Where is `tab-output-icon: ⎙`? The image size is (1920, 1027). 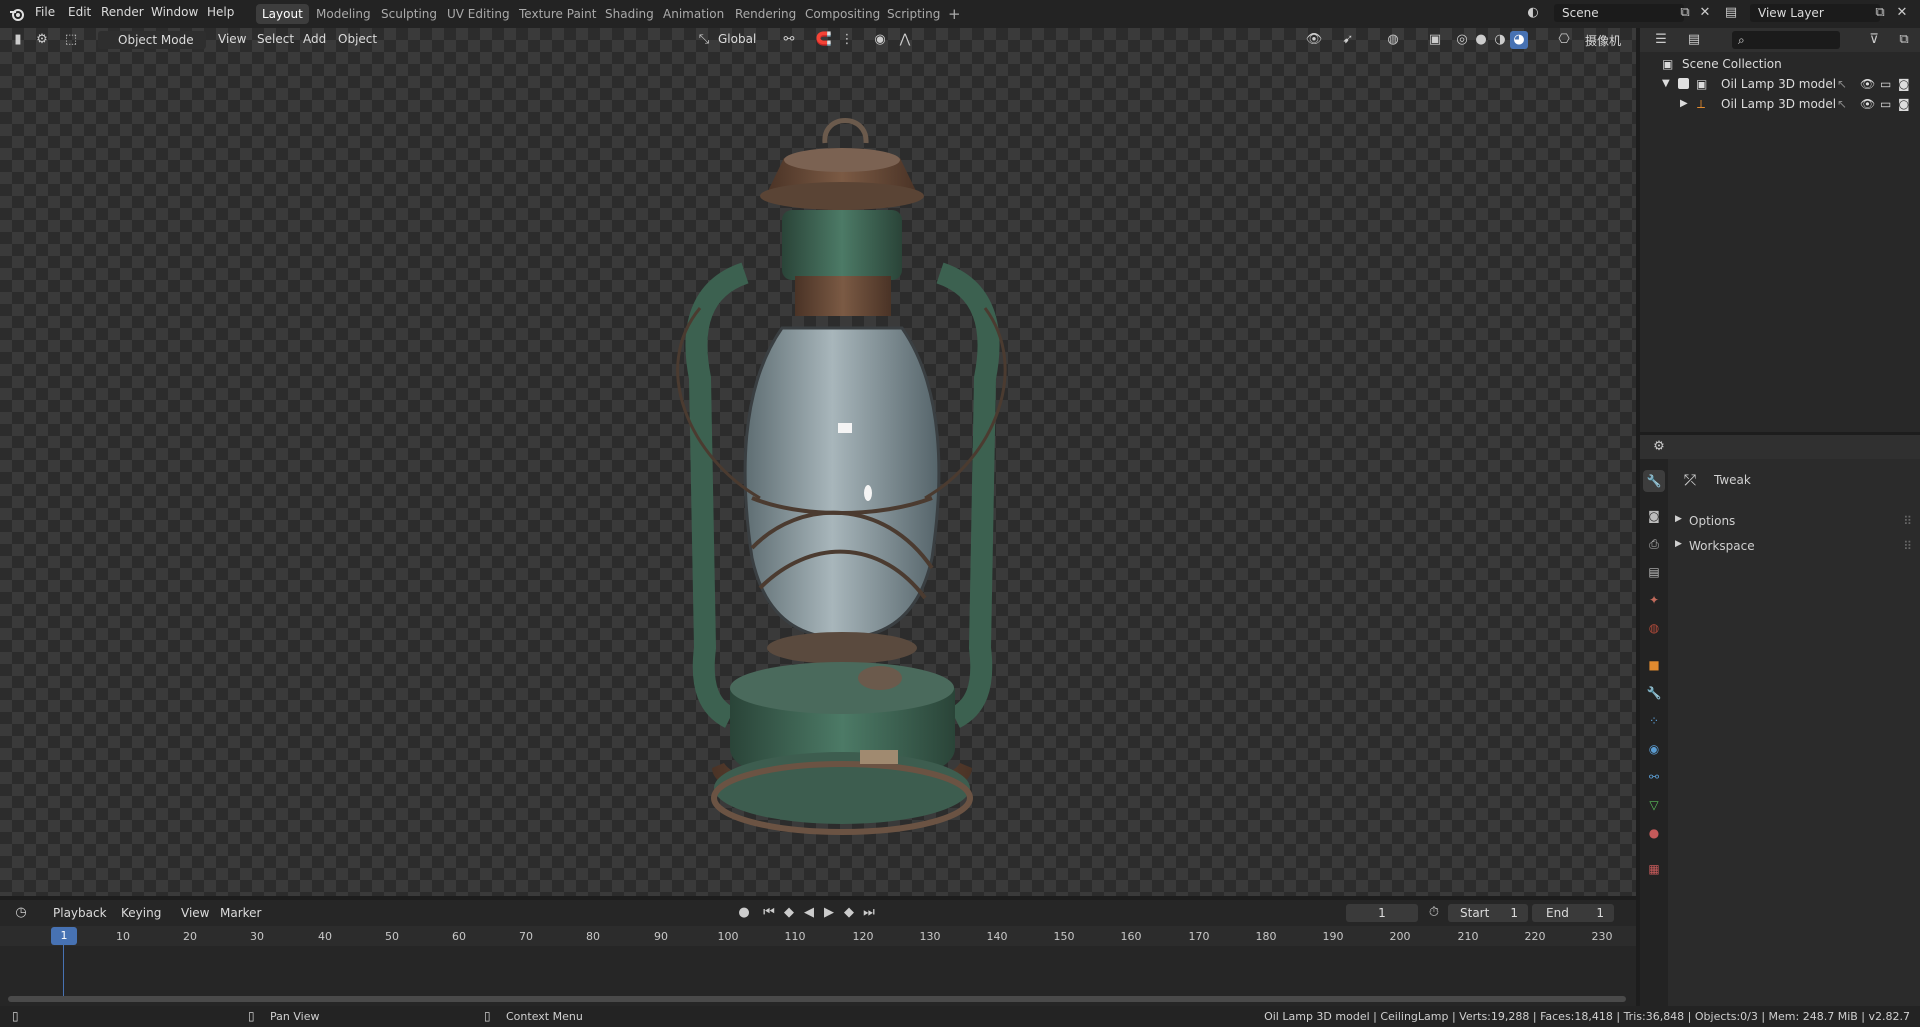
tab-output-icon: ⎙ is located at coordinates (1654, 544).